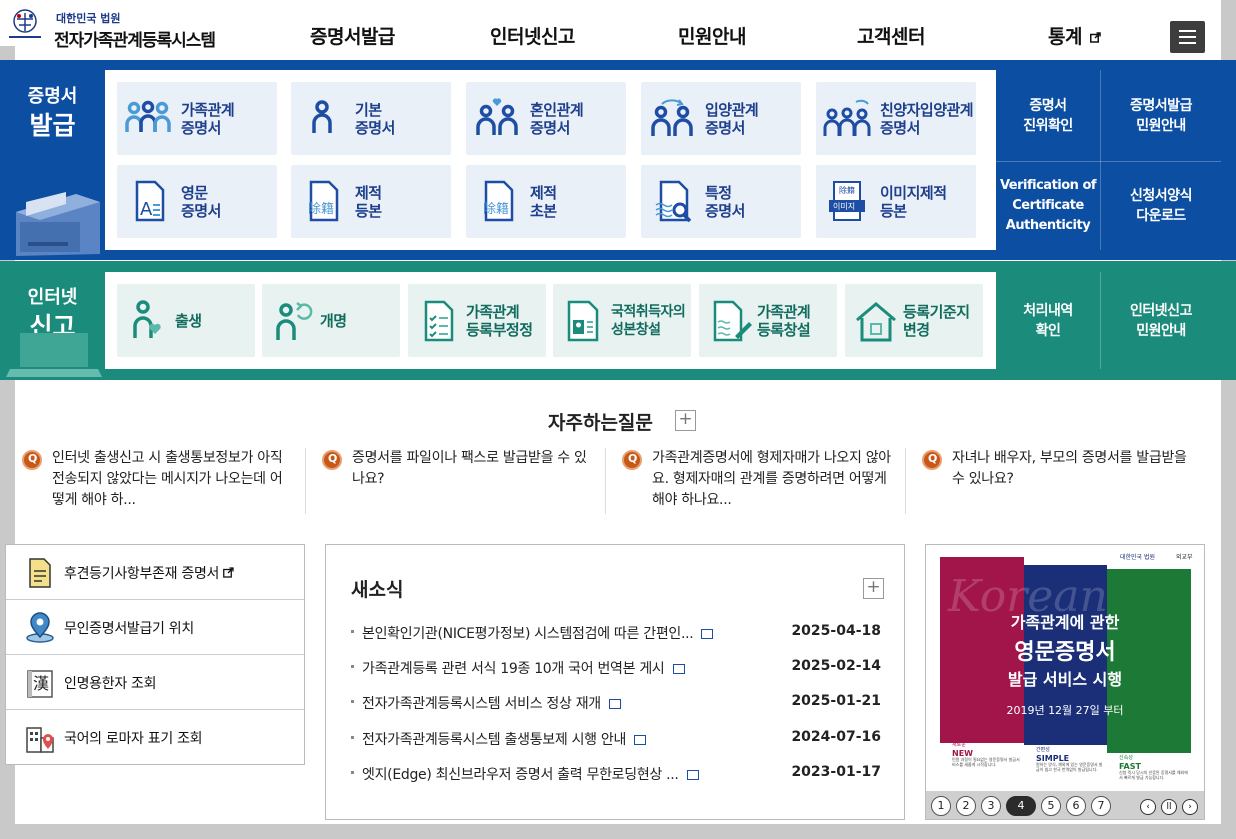 This screenshot has width=1236, height=839. What do you see at coordinates (913, 192) in the screenshot?
I see `tile-line1: 이미지제적` at bounding box center [913, 192].